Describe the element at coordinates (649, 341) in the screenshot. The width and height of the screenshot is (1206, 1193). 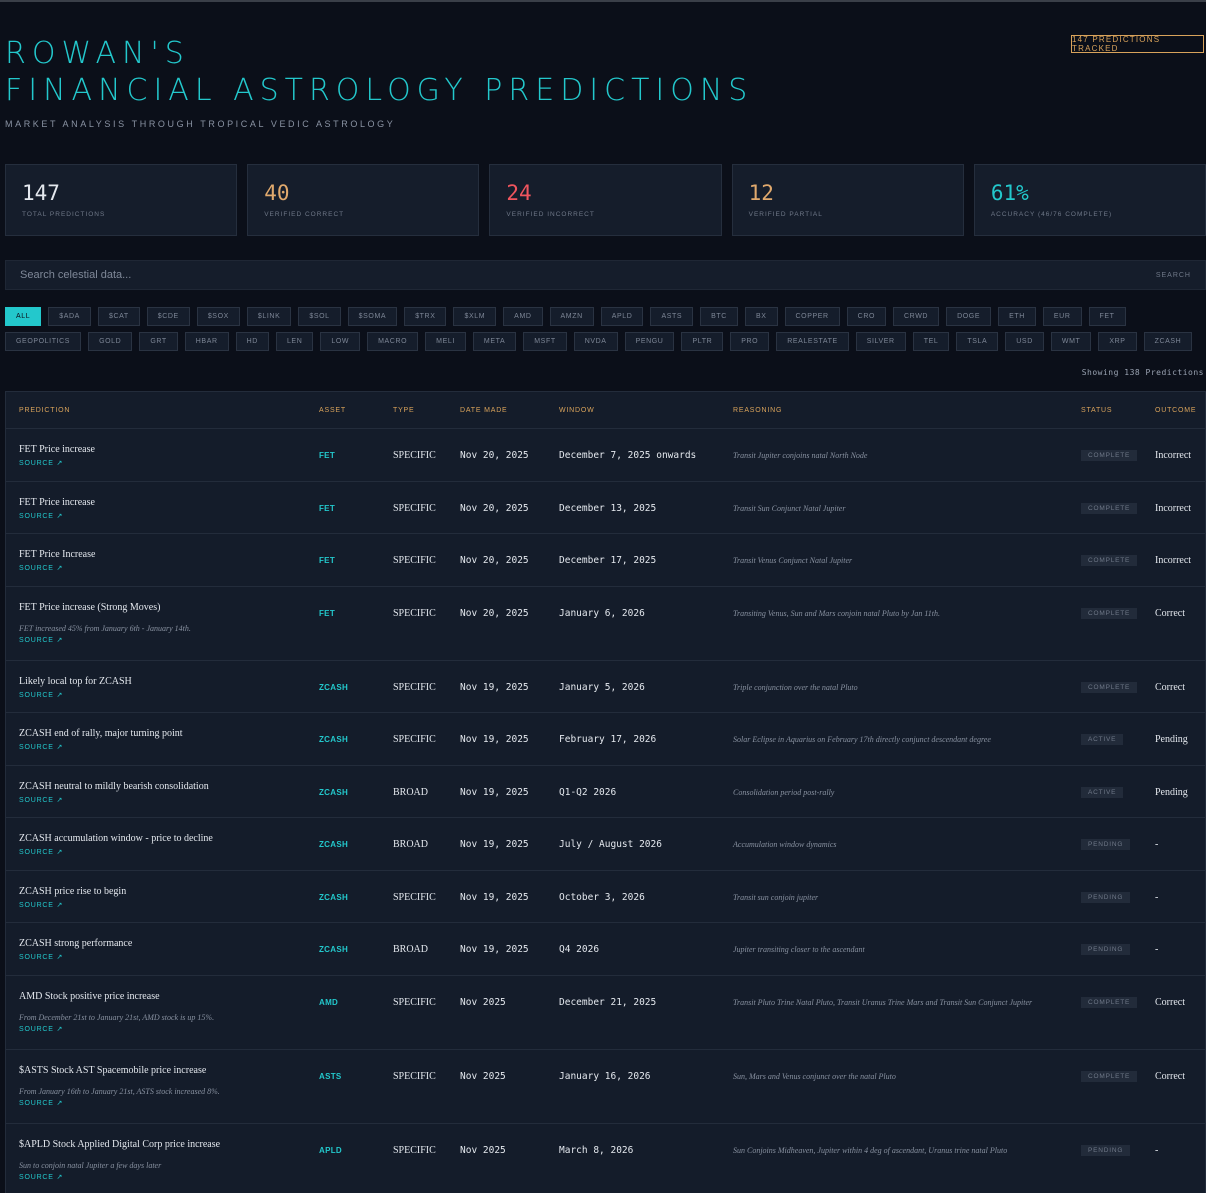
I see `filter-chip: PENGU` at that location.